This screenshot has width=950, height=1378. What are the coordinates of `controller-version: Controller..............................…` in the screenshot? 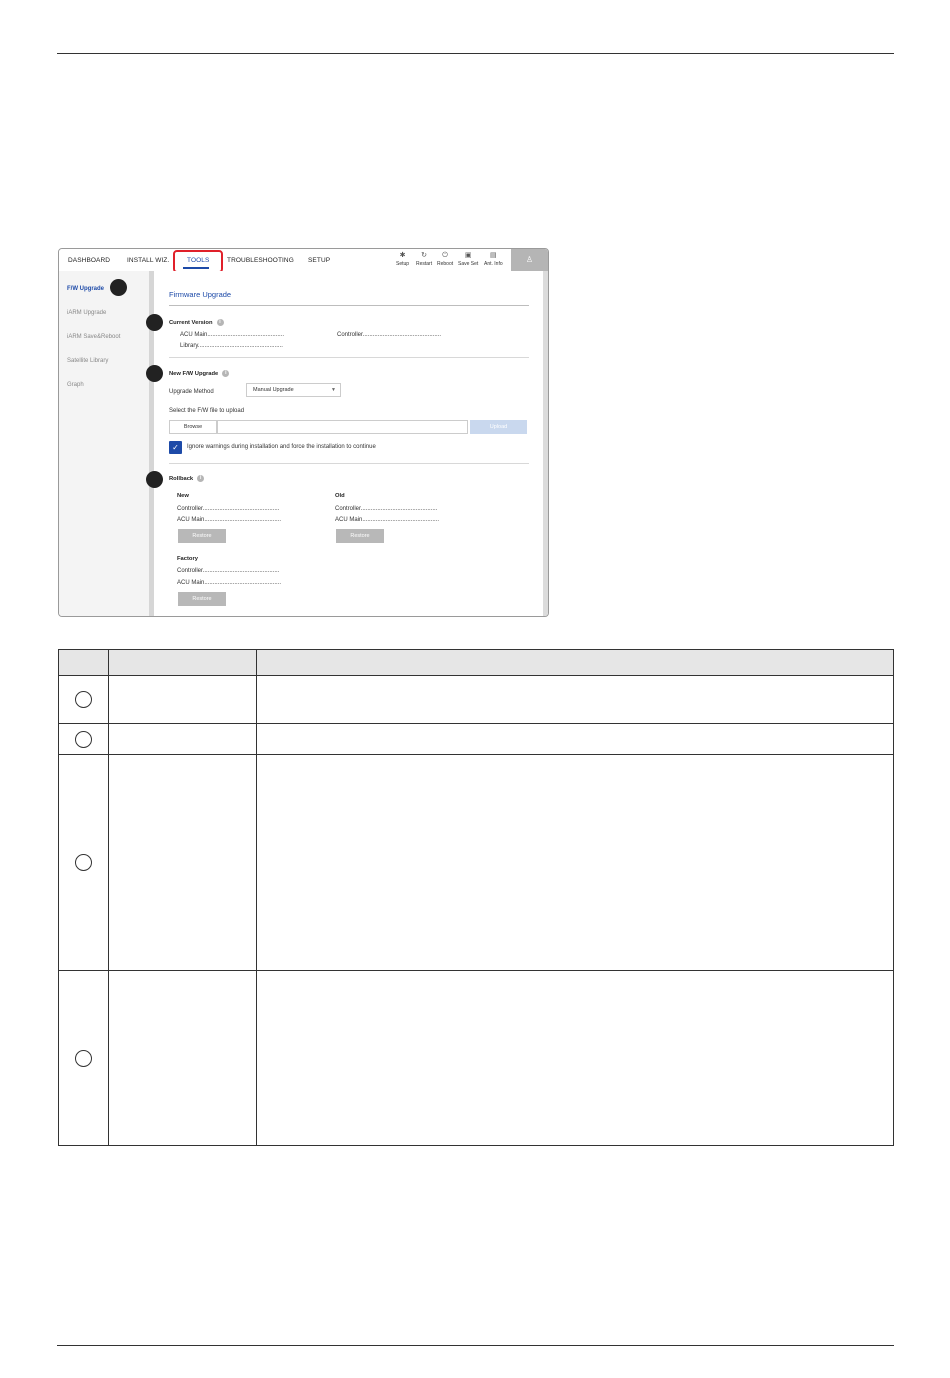 It's located at (389, 335).